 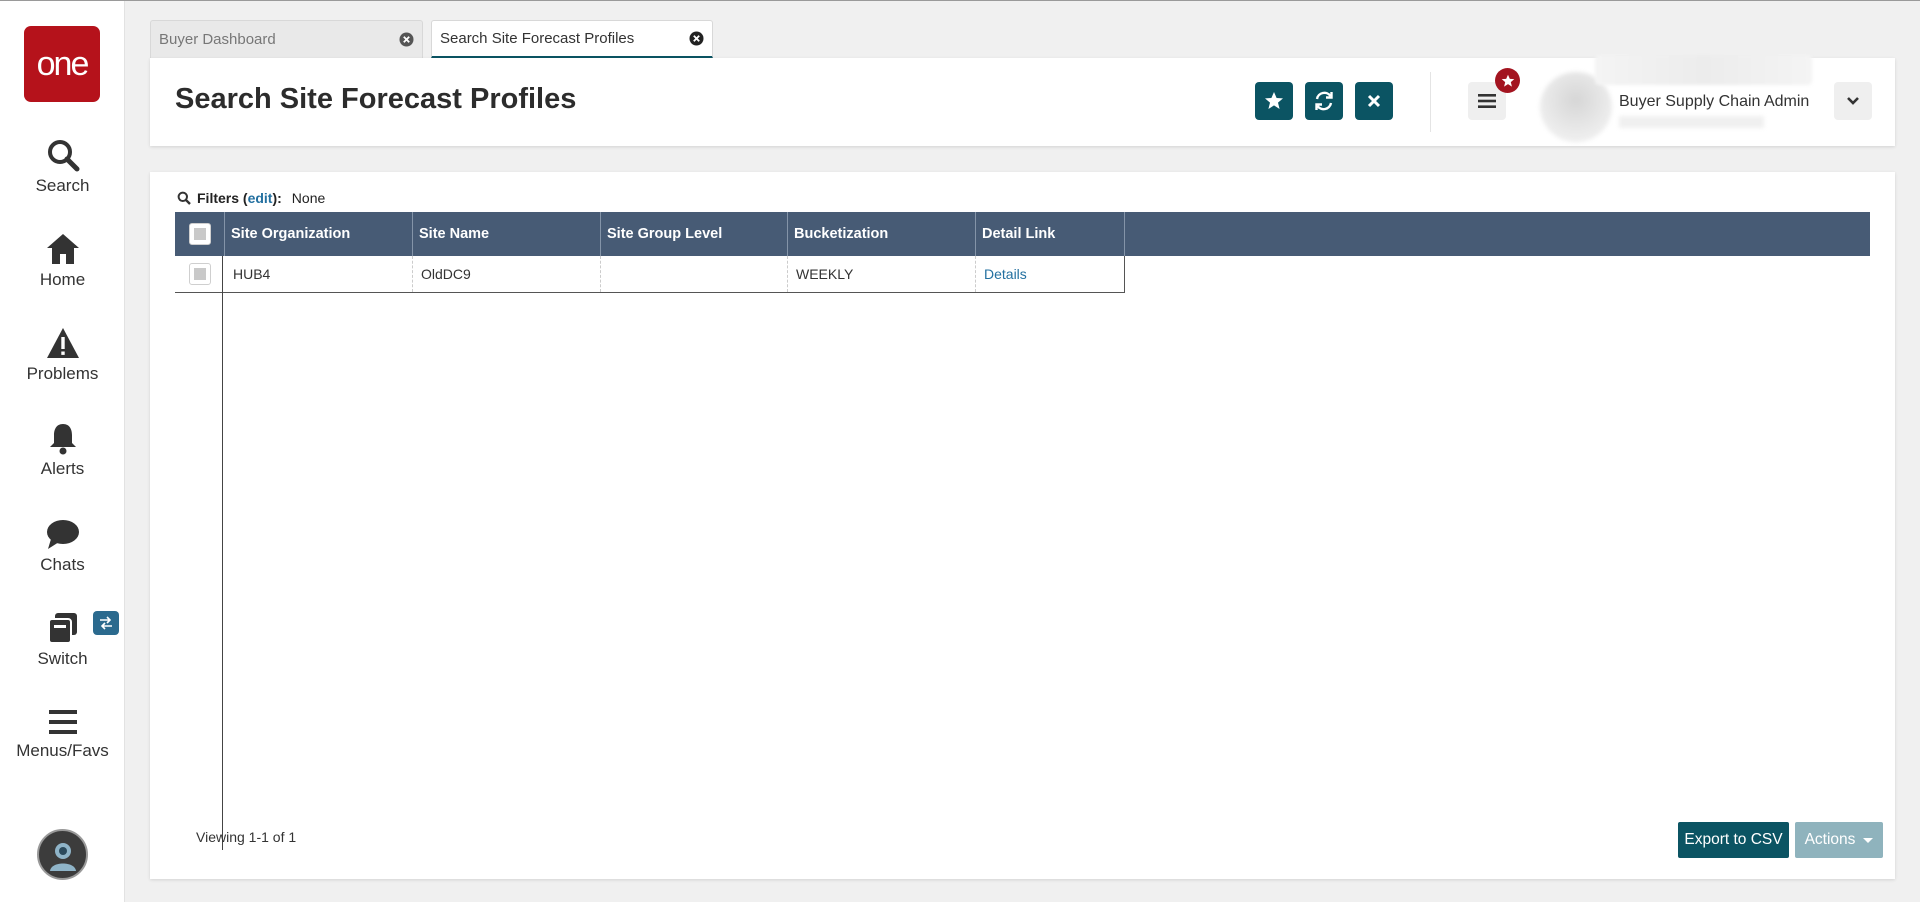 I want to click on chat-bubble-icon, so click(x=62, y=534).